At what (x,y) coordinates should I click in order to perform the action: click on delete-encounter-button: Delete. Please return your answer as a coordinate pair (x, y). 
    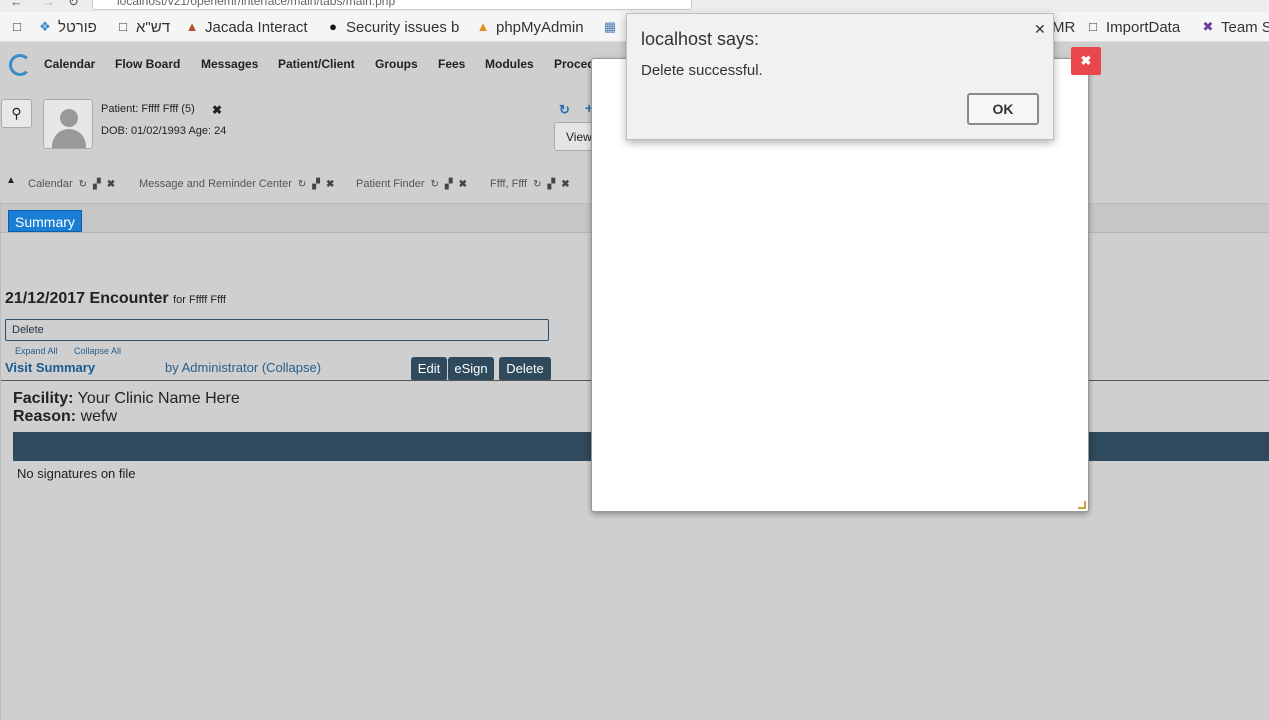
    Looking at the image, I should click on (277, 330).